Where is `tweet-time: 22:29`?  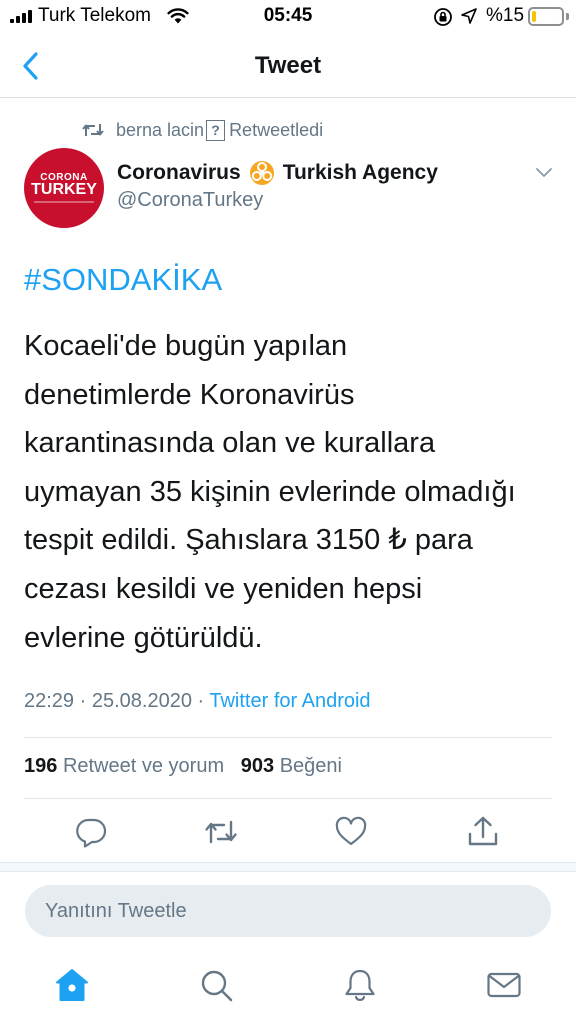 tweet-time: 22:29 is located at coordinates (49, 701).